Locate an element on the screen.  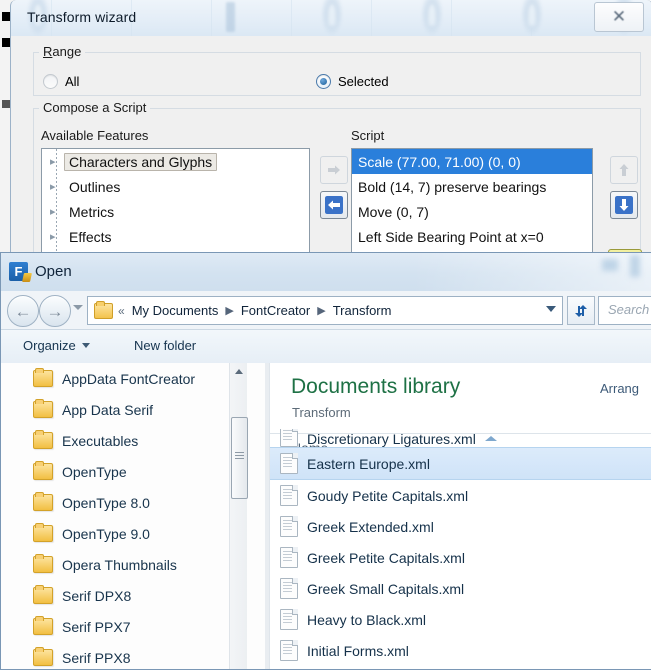
refresh-button is located at coordinates (581, 310).